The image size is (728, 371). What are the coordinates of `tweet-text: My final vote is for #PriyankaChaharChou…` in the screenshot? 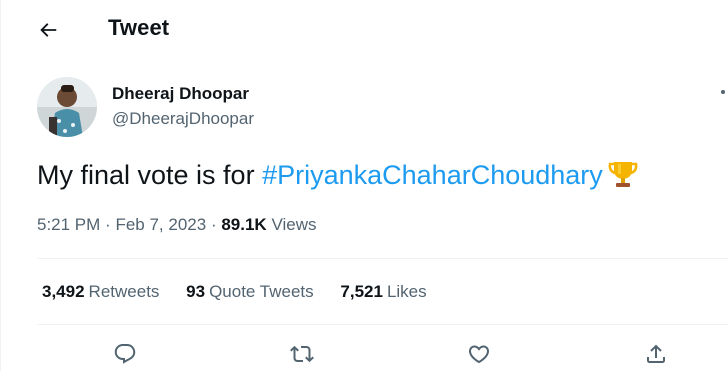 It's located at (338, 177).